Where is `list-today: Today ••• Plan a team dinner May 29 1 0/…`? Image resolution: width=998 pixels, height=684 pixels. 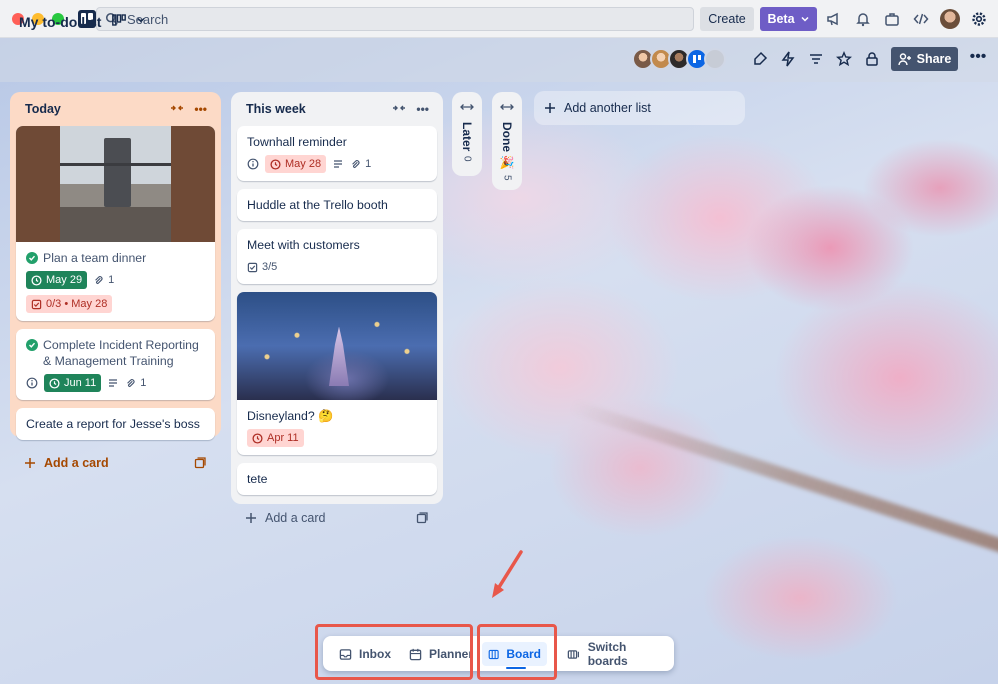
list-today: Today ••• Plan a team dinner May 29 1 0/… is located at coordinates (115, 281).